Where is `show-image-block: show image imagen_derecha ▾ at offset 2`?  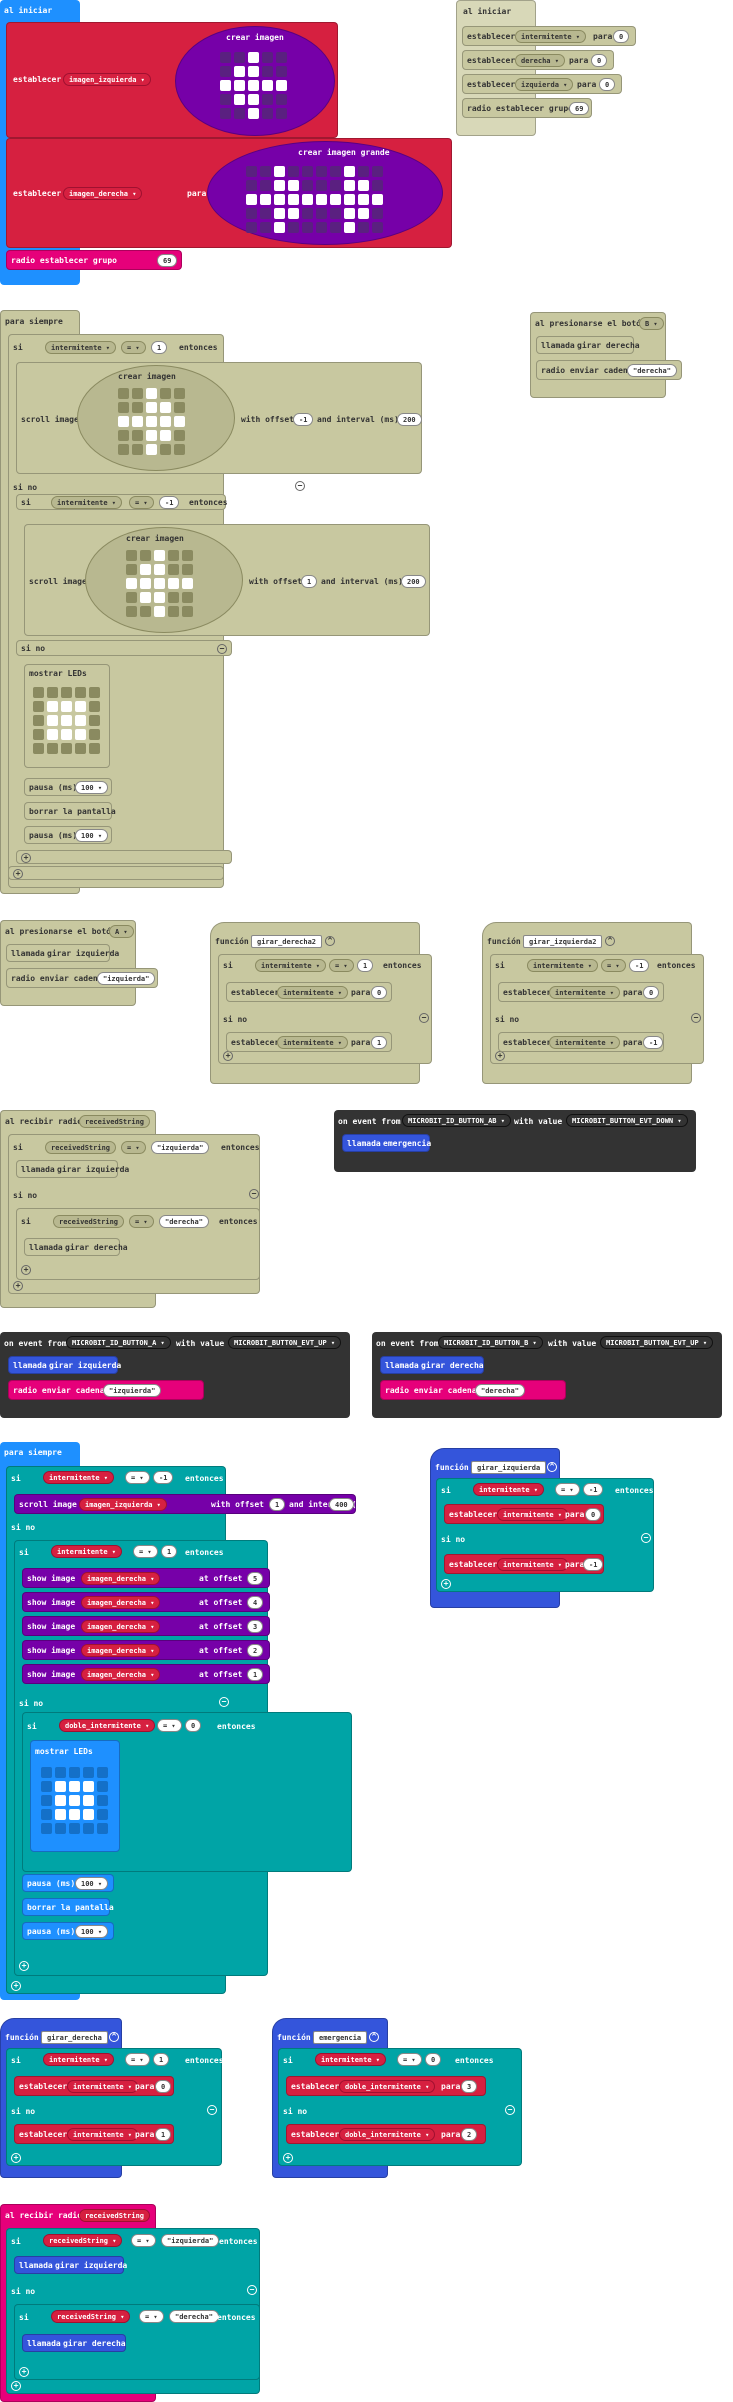
show-image-block: show image imagen_derecha ▾ at offset 2 is located at coordinates (146, 1650).